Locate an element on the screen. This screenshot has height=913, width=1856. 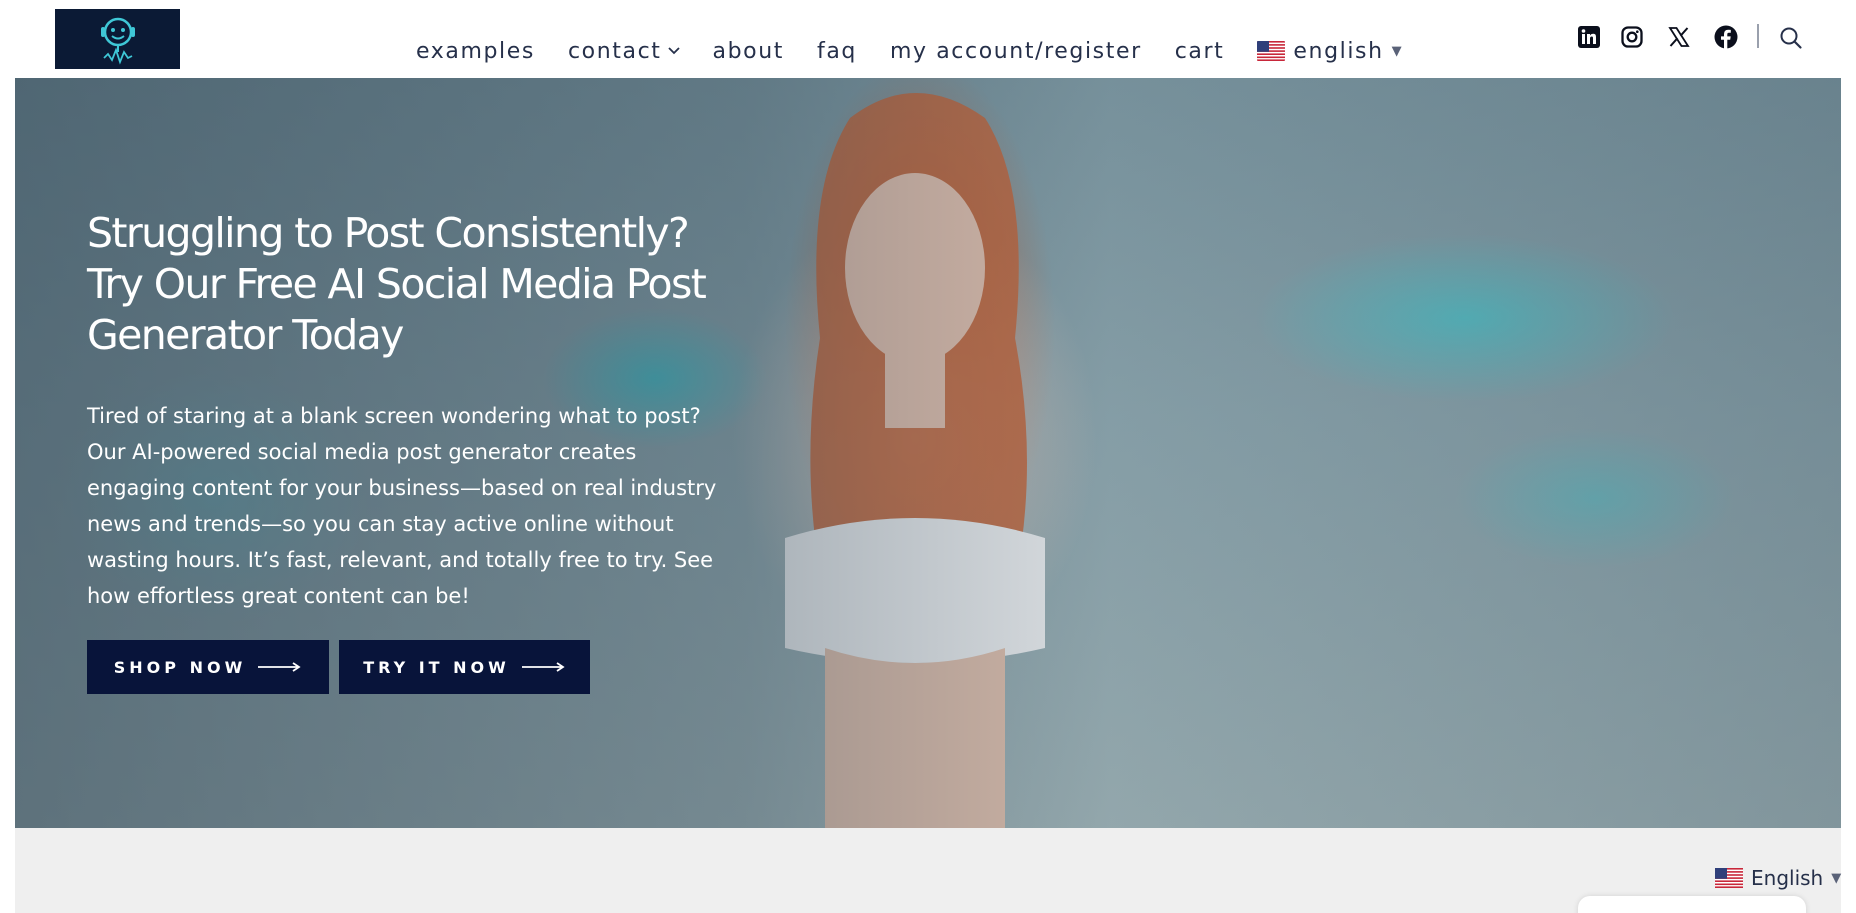
nav-item-contact: contact is located at coordinates (624, 51).